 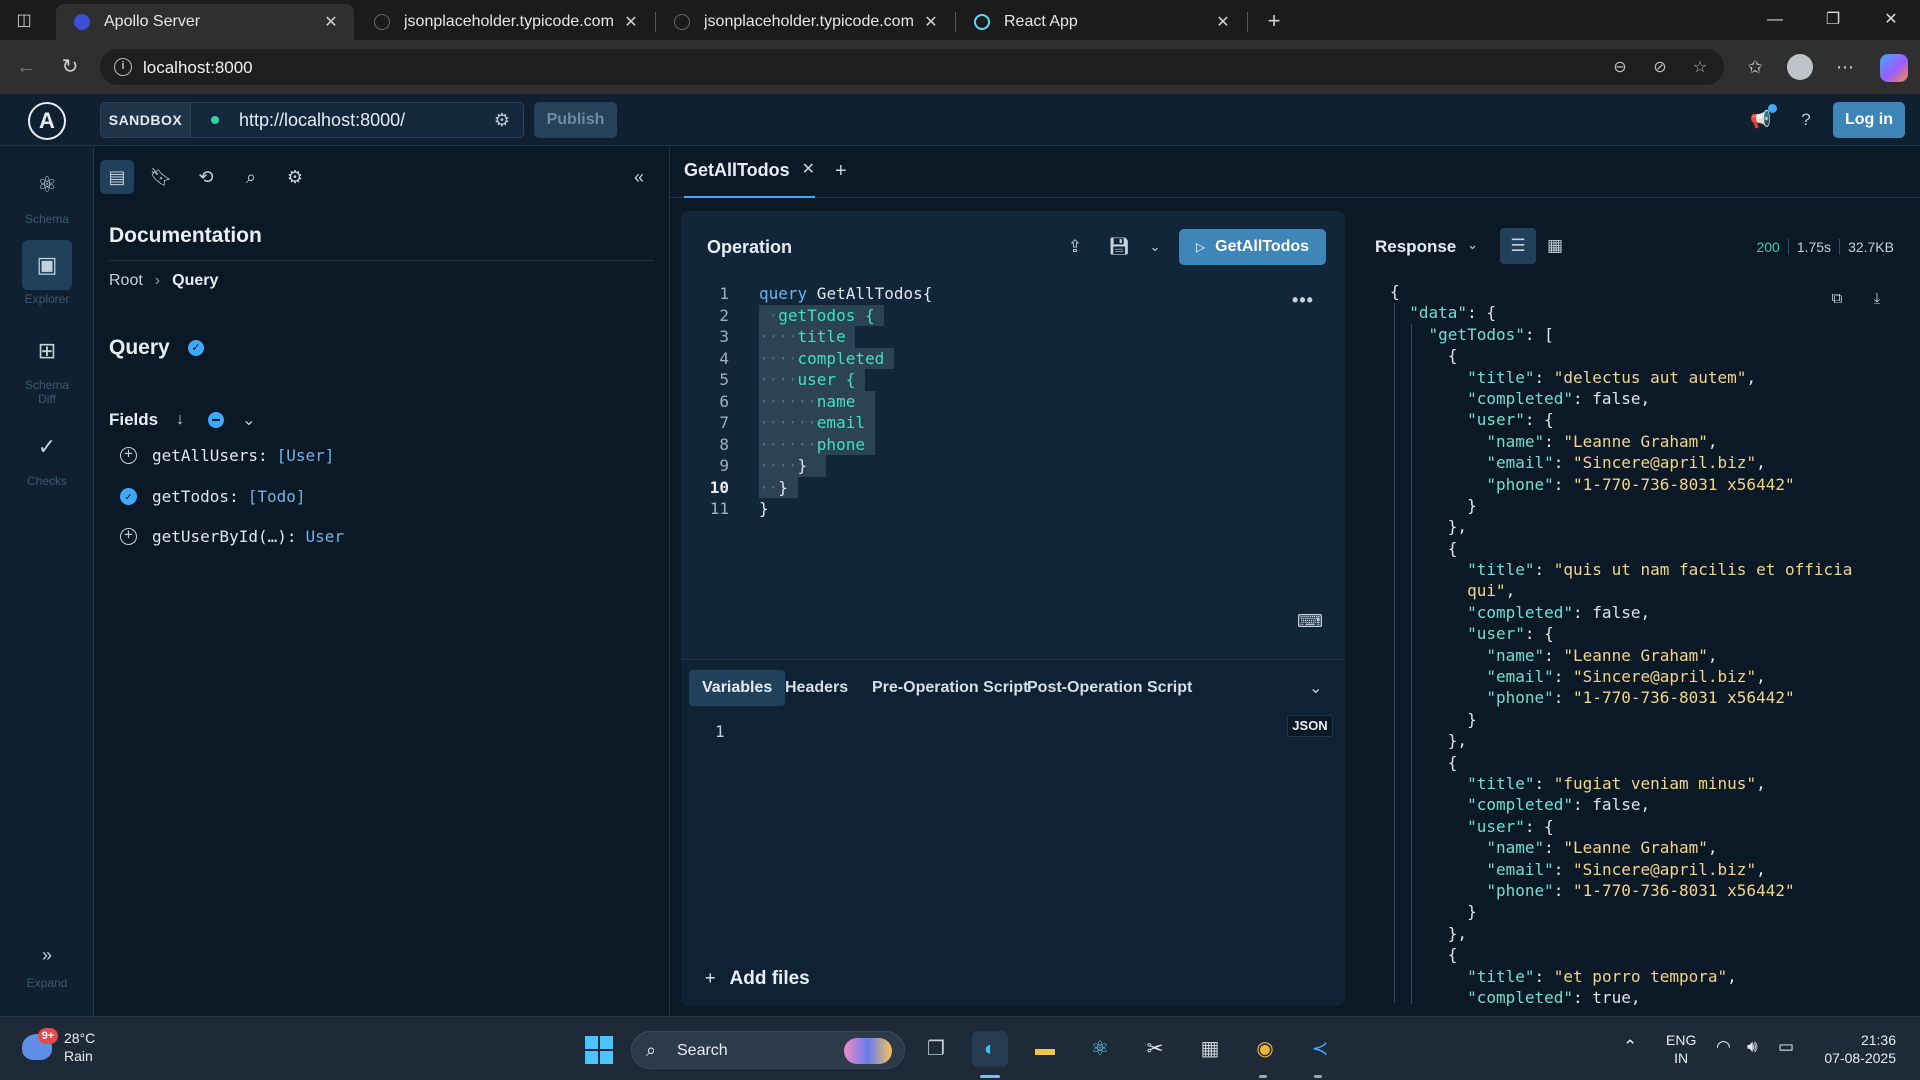 What do you see at coordinates (1315, 688) in the screenshot?
I see `collapse-chevrons-icon: ⌄` at bounding box center [1315, 688].